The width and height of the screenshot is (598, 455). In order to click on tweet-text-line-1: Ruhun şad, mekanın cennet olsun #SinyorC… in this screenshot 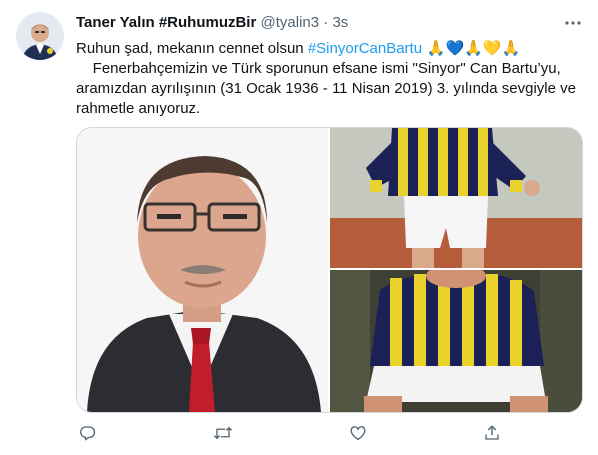, I will do `click(326, 48)`.